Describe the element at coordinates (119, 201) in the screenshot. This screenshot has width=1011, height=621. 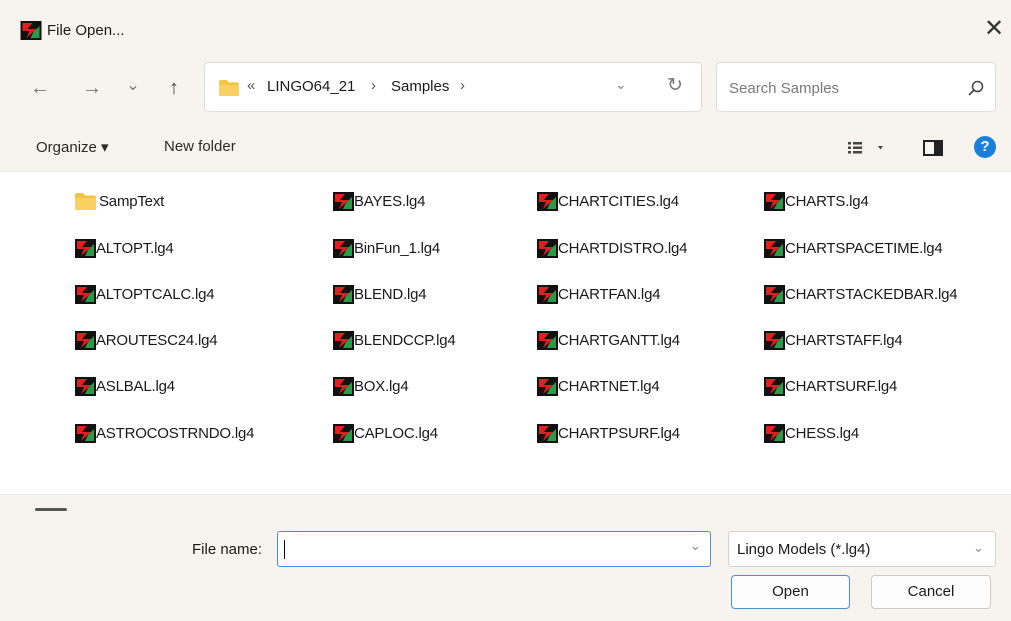
I see `folder-item-samptext: SampText` at that location.